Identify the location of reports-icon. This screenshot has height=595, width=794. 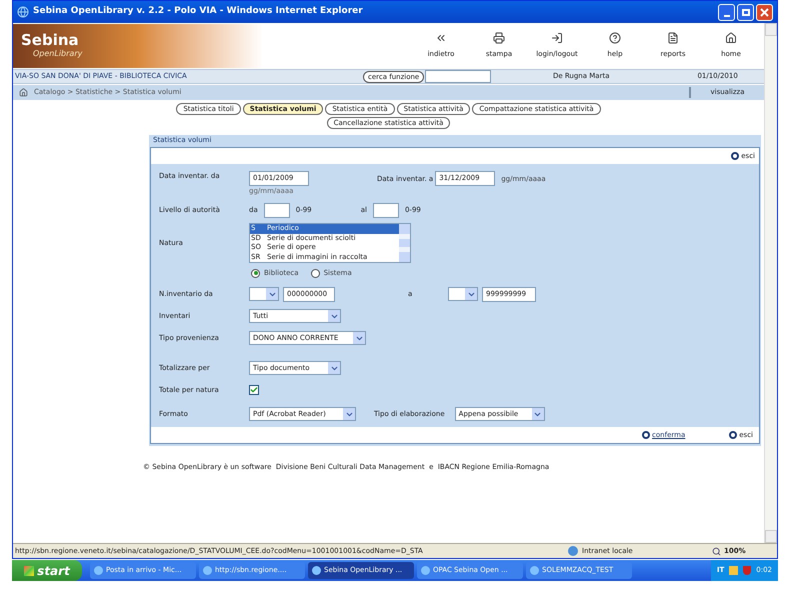
(673, 38).